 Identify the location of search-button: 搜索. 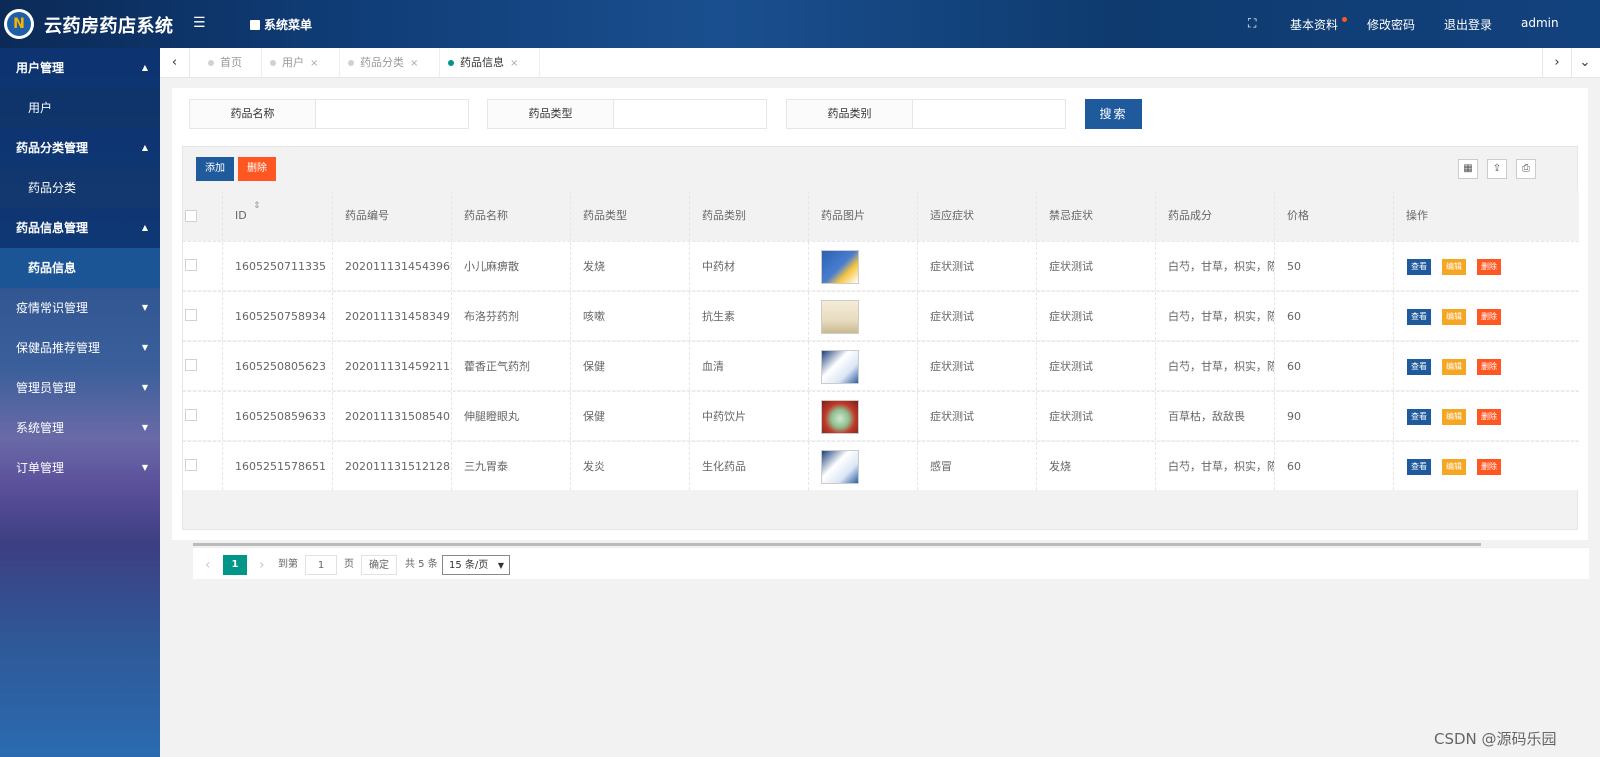
(1113, 114).